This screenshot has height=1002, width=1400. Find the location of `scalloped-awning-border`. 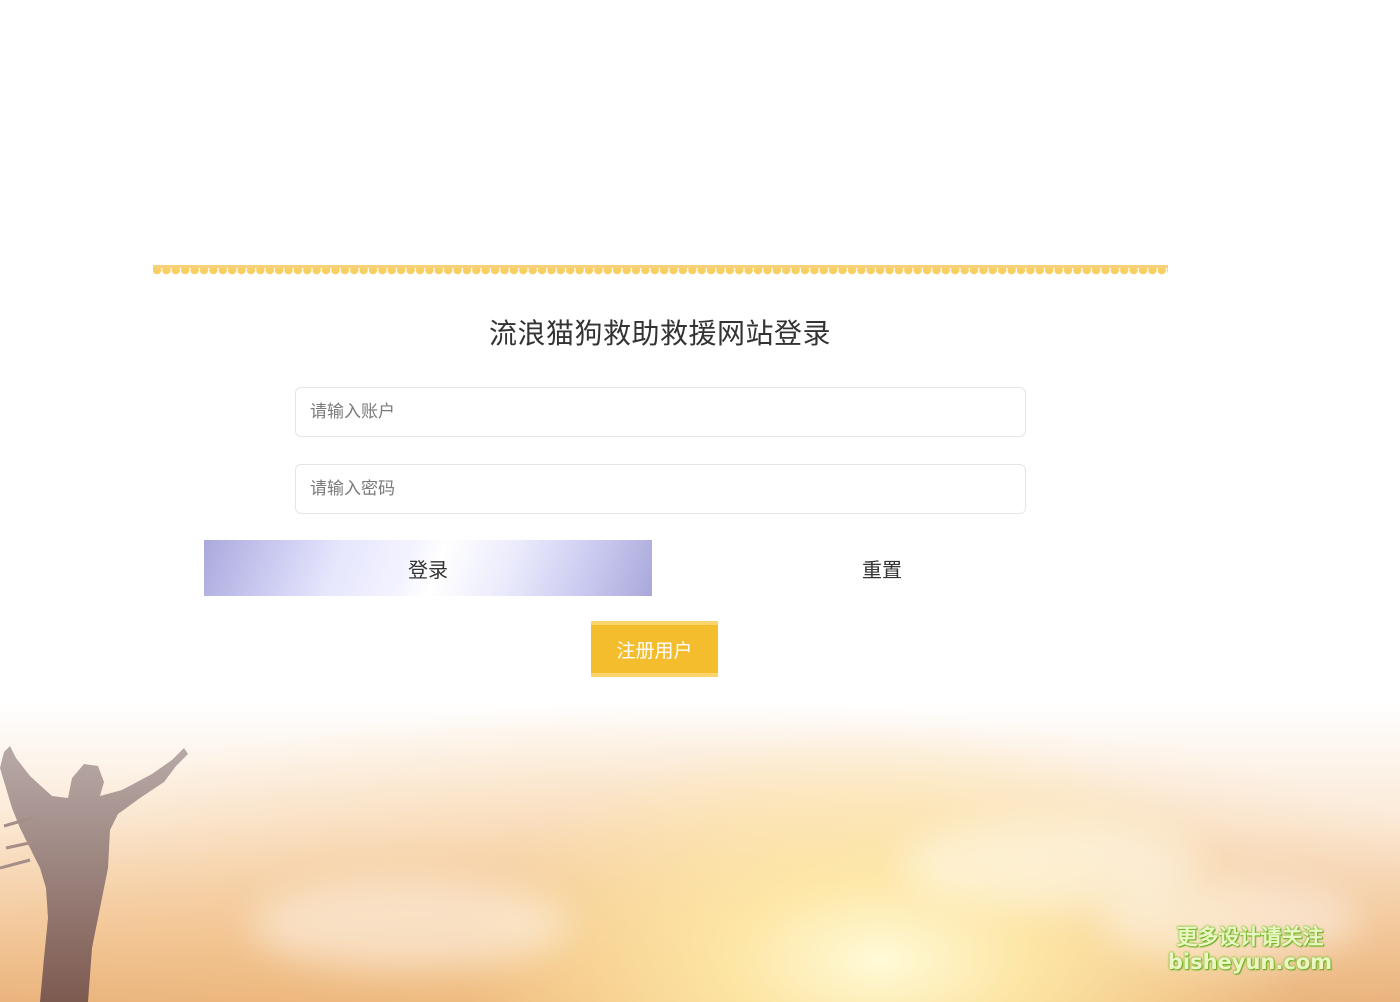

scalloped-awning-border is located at coordinates (660, 273).